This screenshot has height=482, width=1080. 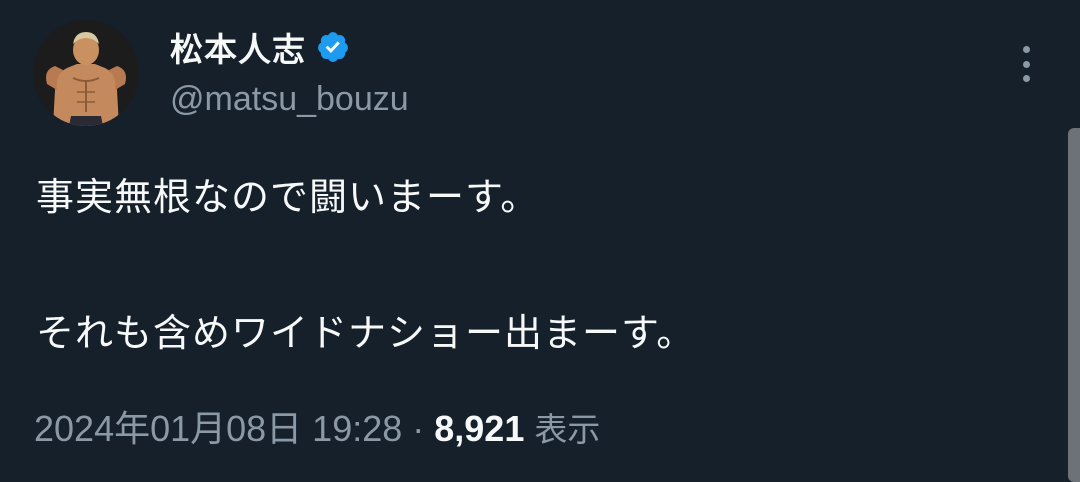 I want to click on author-handle: @matsu_bouzu, so click(x=289, y=99).